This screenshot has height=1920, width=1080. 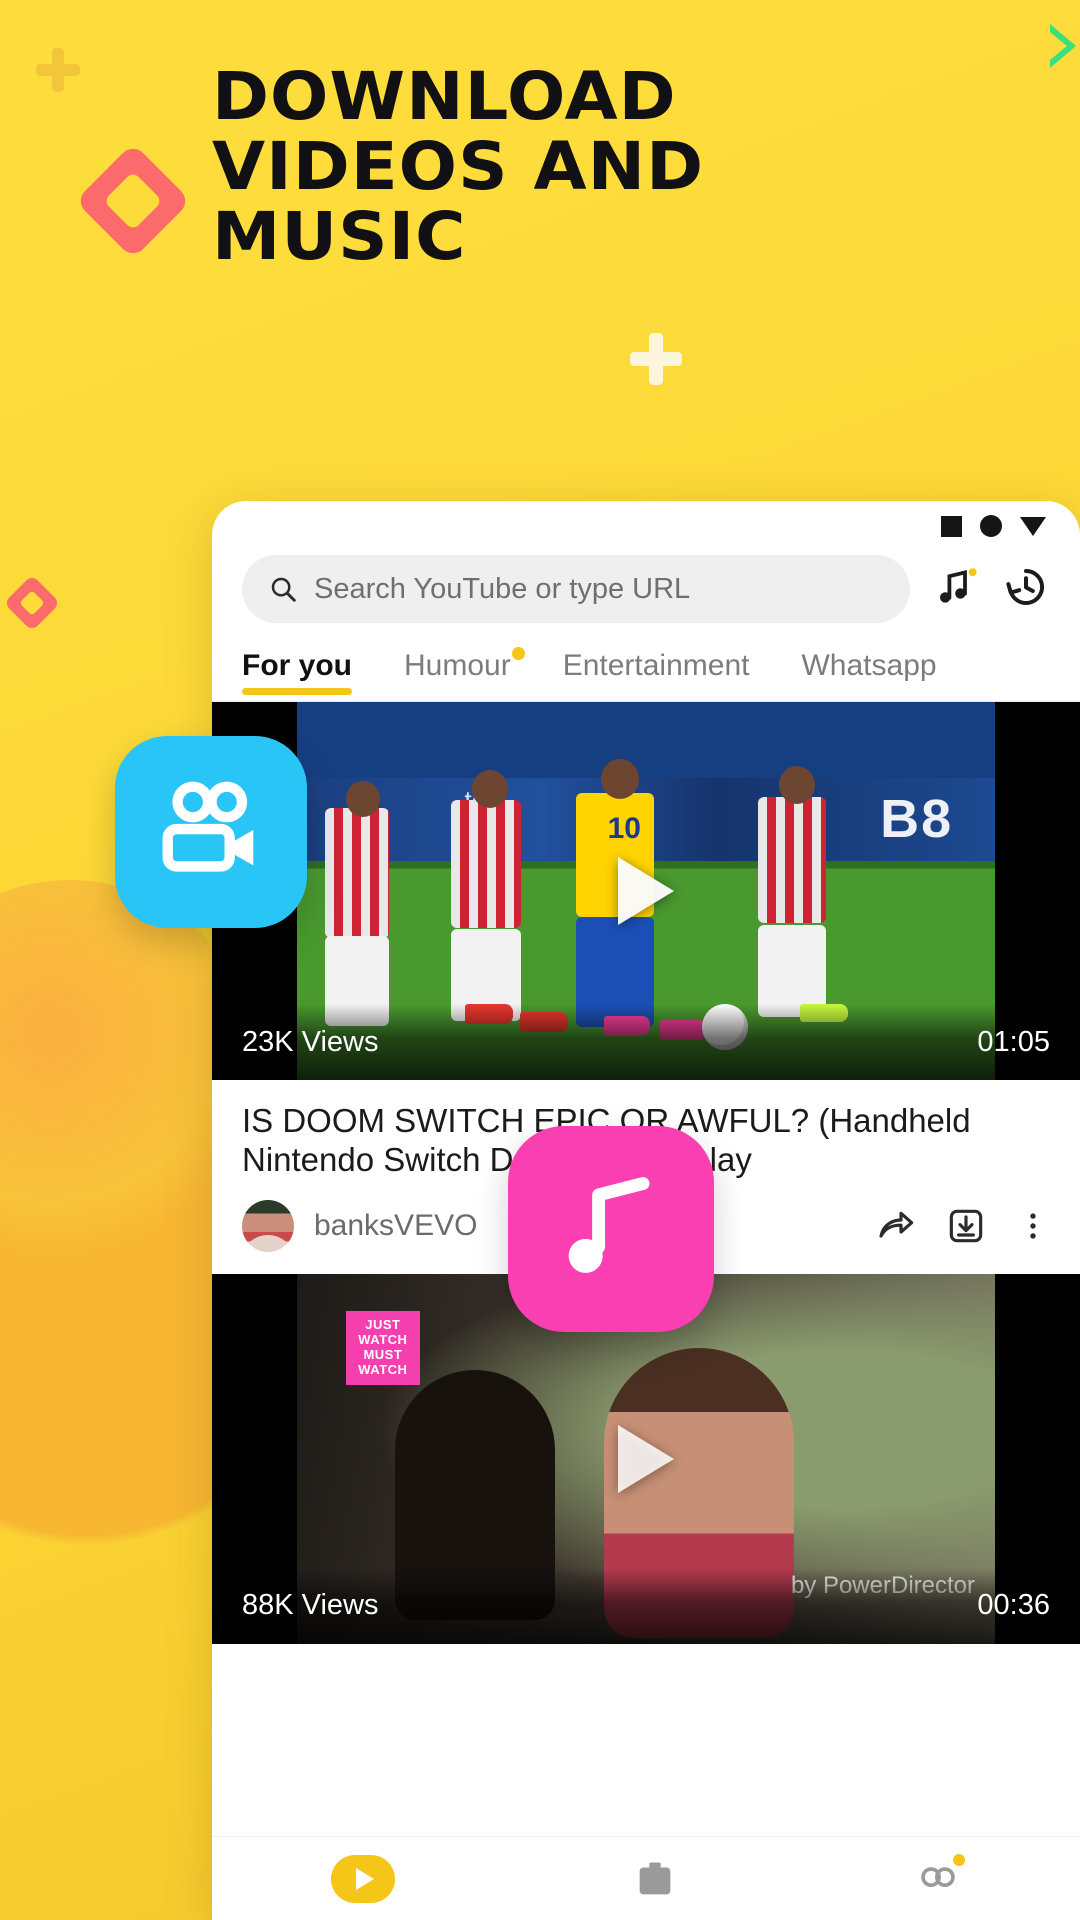 I want to click on search-placeholder: Search YouTube or type URL, so click(x=502, y=588).